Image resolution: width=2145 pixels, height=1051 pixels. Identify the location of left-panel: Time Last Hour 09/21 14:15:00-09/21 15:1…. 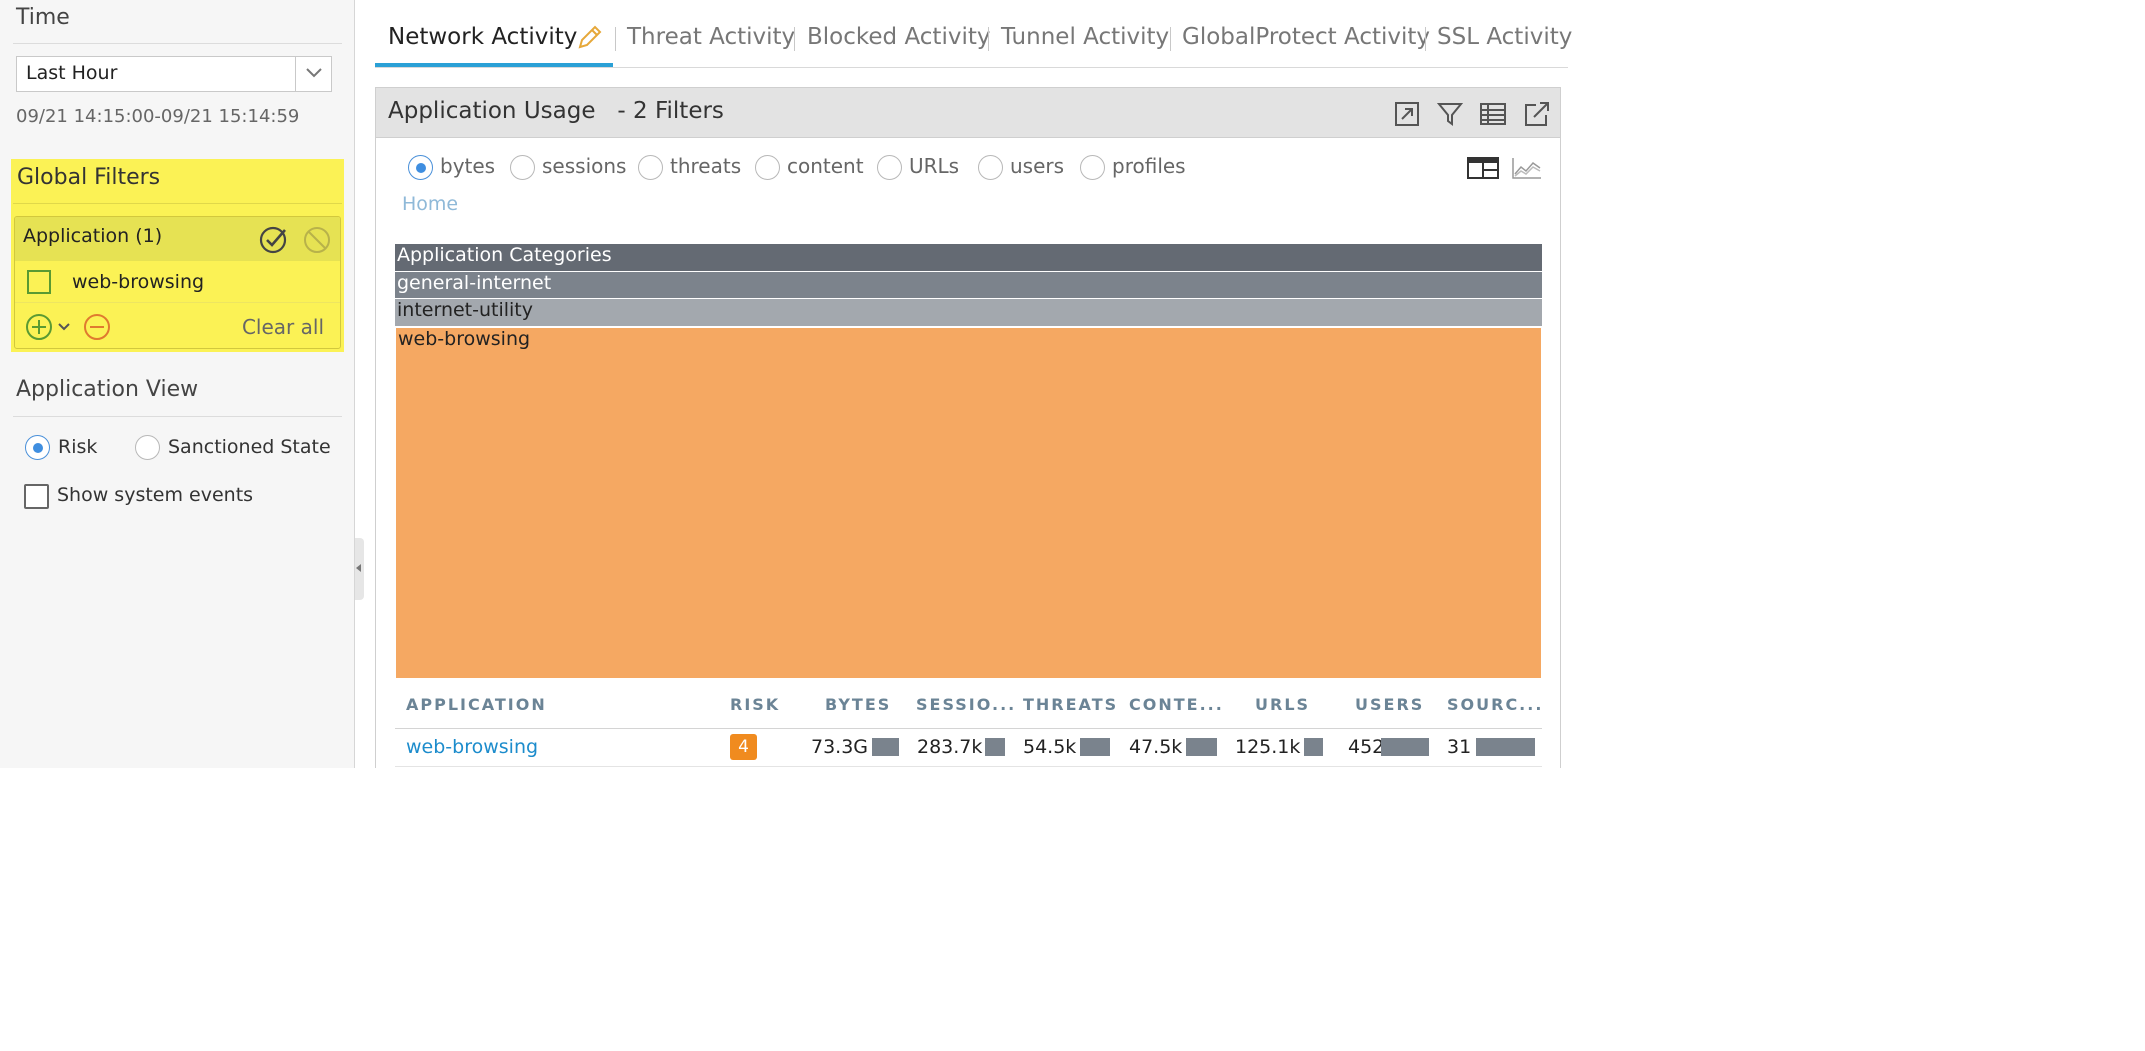
(177, 384).